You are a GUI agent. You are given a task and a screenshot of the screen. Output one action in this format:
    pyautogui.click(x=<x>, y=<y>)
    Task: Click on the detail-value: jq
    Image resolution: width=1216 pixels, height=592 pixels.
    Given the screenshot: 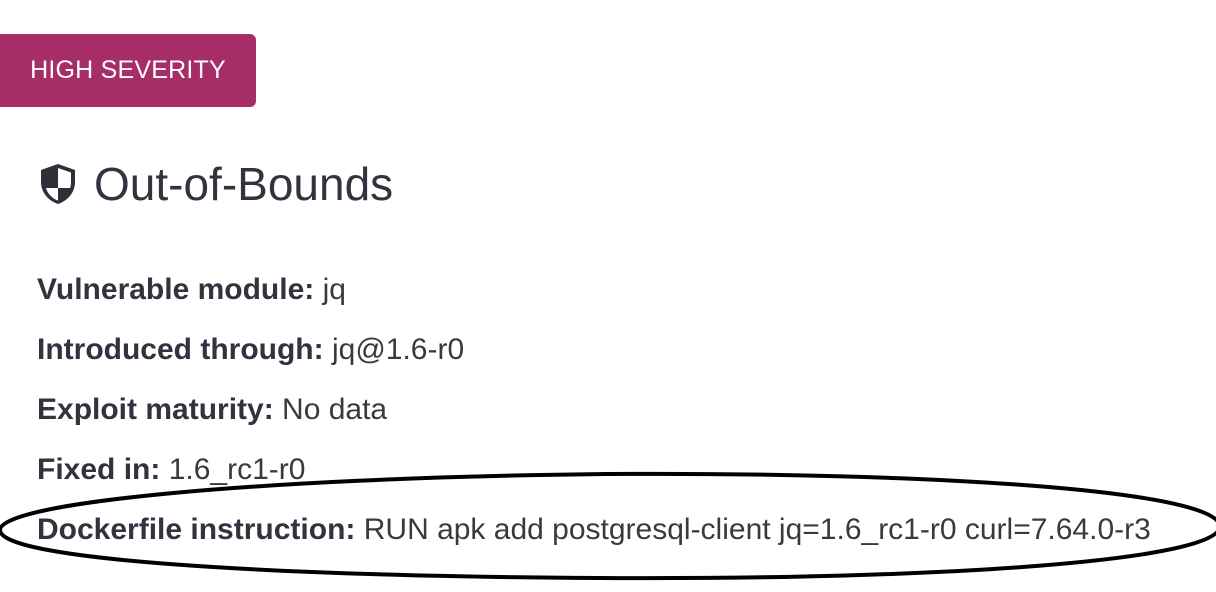 What is the action you would take?
    pyautogui.click(x=334, y=289)
    